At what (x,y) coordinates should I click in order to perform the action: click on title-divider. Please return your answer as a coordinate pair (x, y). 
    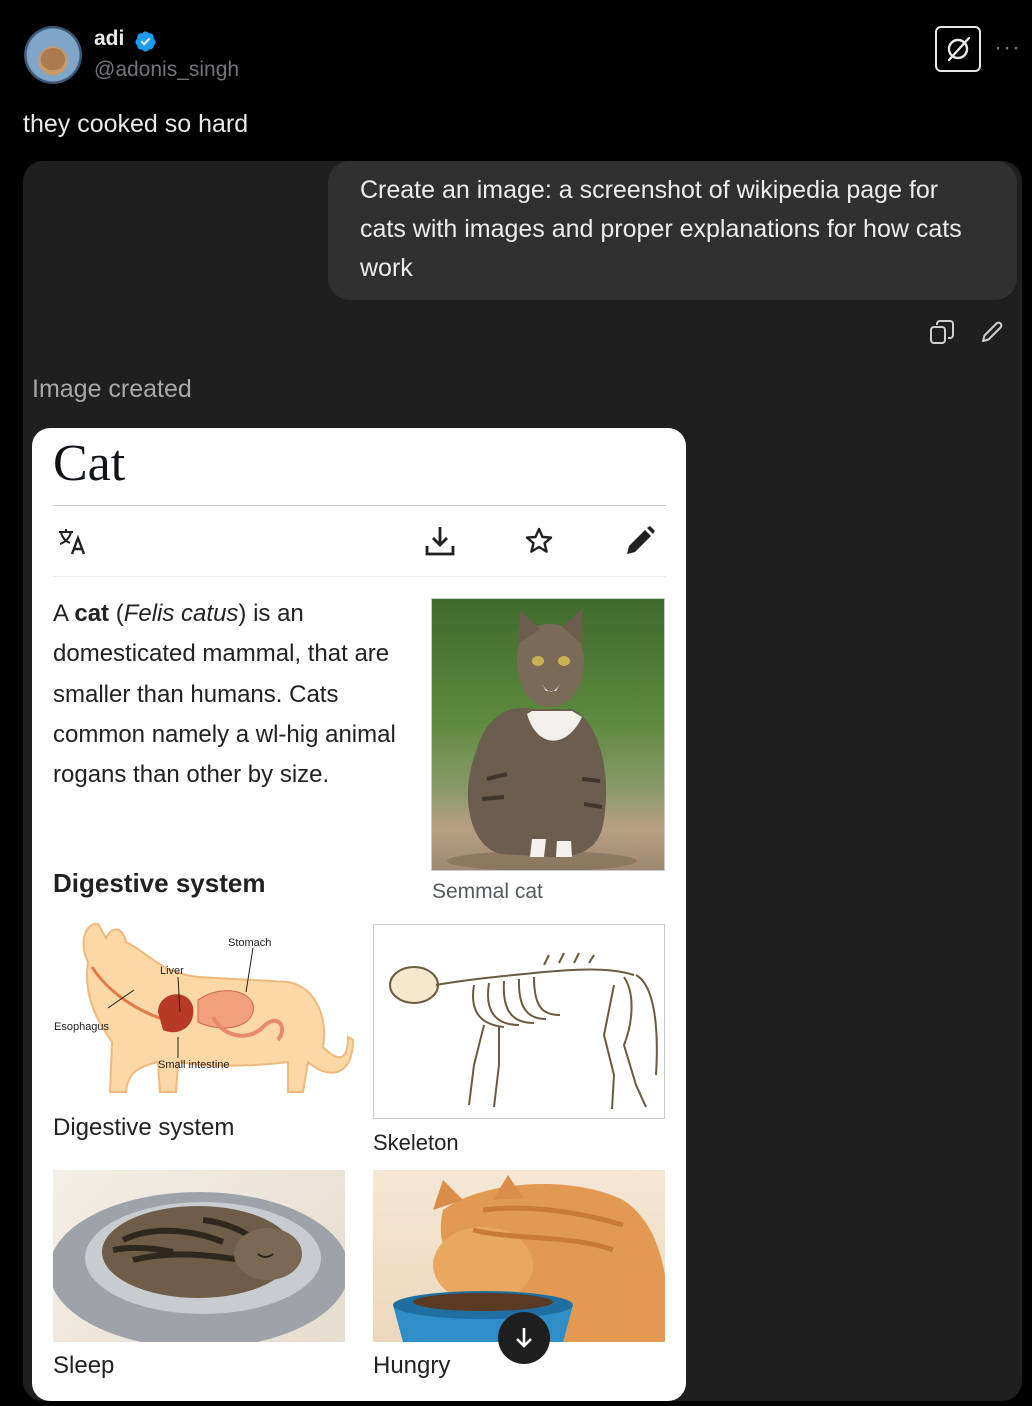
    Looking at the image, I should click on (359, 505).